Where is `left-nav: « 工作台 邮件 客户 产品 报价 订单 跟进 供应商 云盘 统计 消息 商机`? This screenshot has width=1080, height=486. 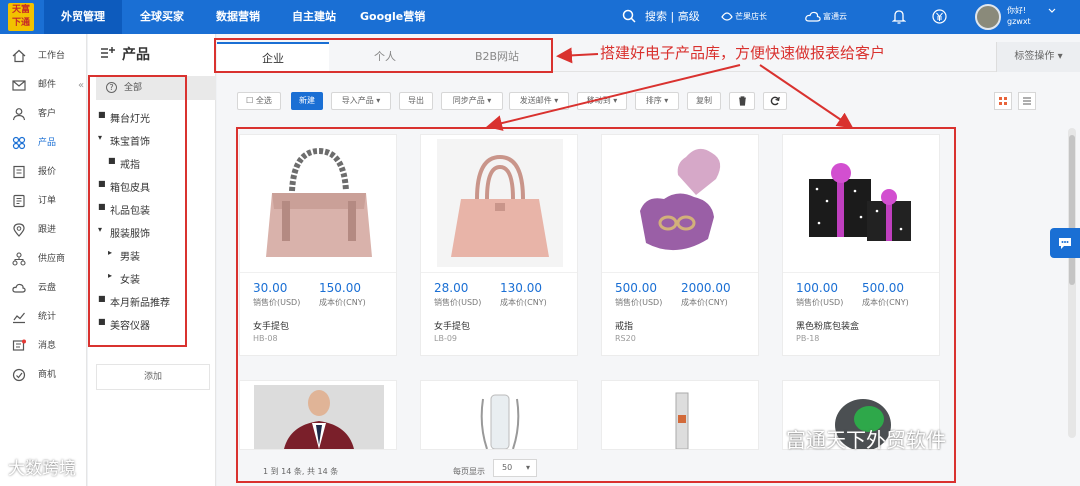
left-nav: « 工作台 邮件 客户 产品 报价 订单 跟进 供应商 云盘 统计 消息 商机 is located at coordinates (43, 260).